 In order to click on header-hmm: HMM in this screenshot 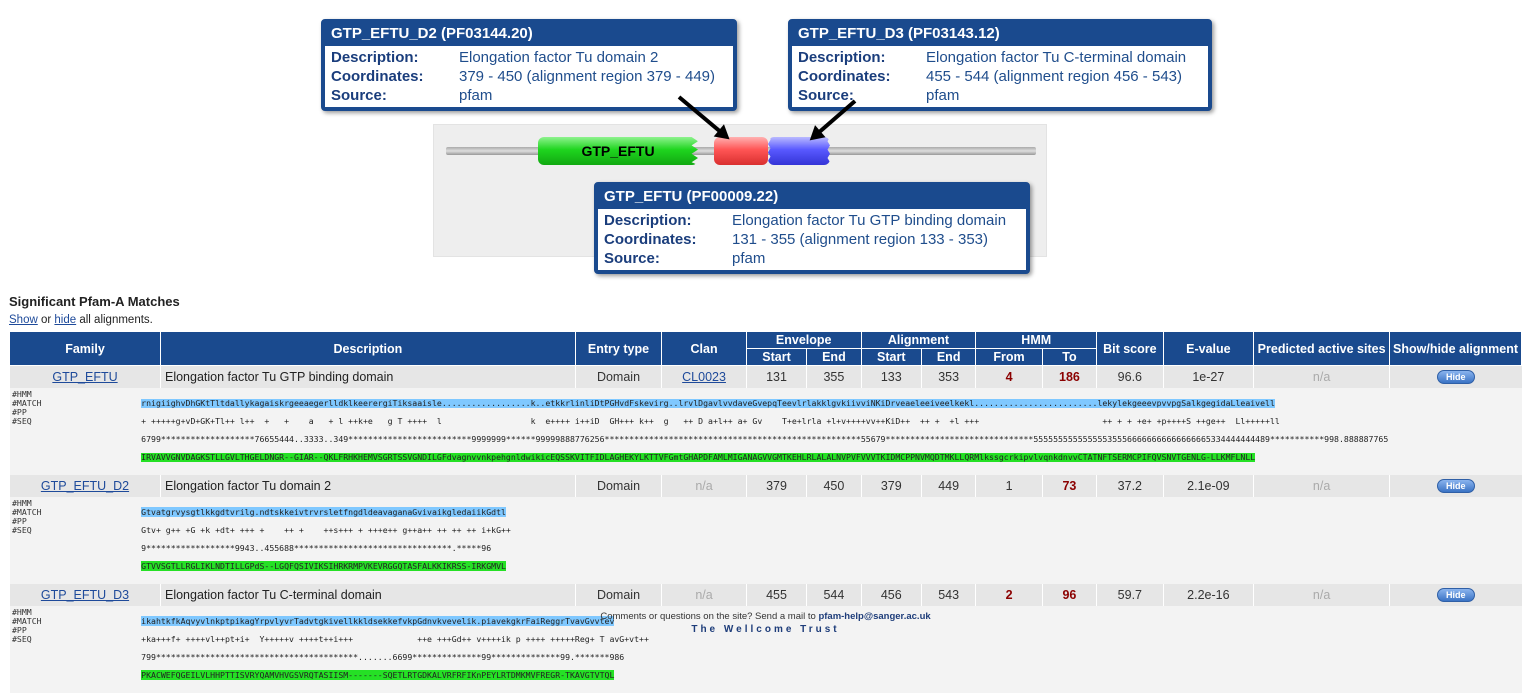, I will do `click(1036, 340)`.